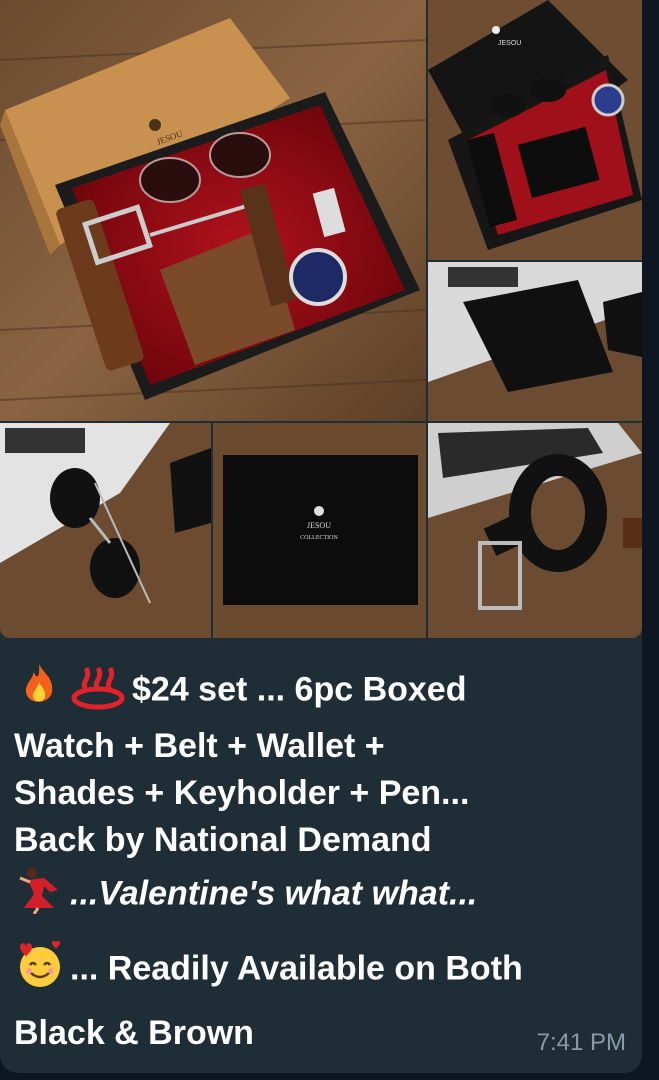 The image size is (659, 1080). I want to click on line-4: Back by National Demand, so click(223, 840).